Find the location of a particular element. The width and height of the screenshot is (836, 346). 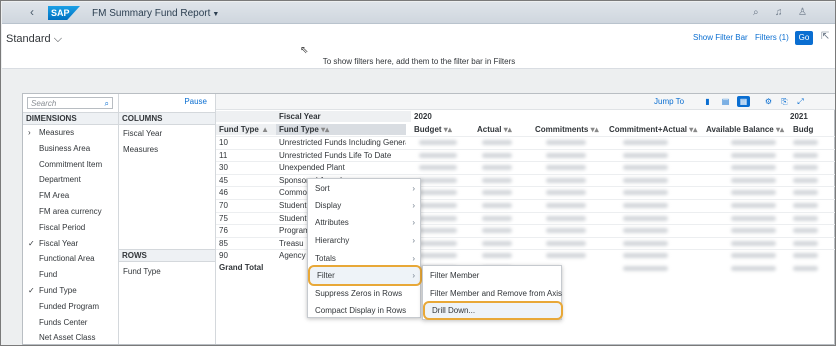

context-menu-item: Hierarchy › is located at coordinates (364, 240).